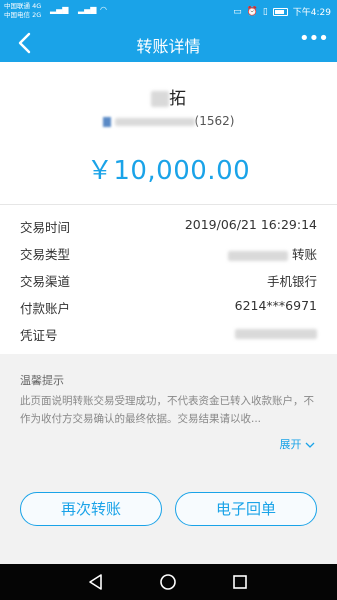 The image size is (337, 600). I want to click on carrier-1-label: 中国联通, so click(17, 6).